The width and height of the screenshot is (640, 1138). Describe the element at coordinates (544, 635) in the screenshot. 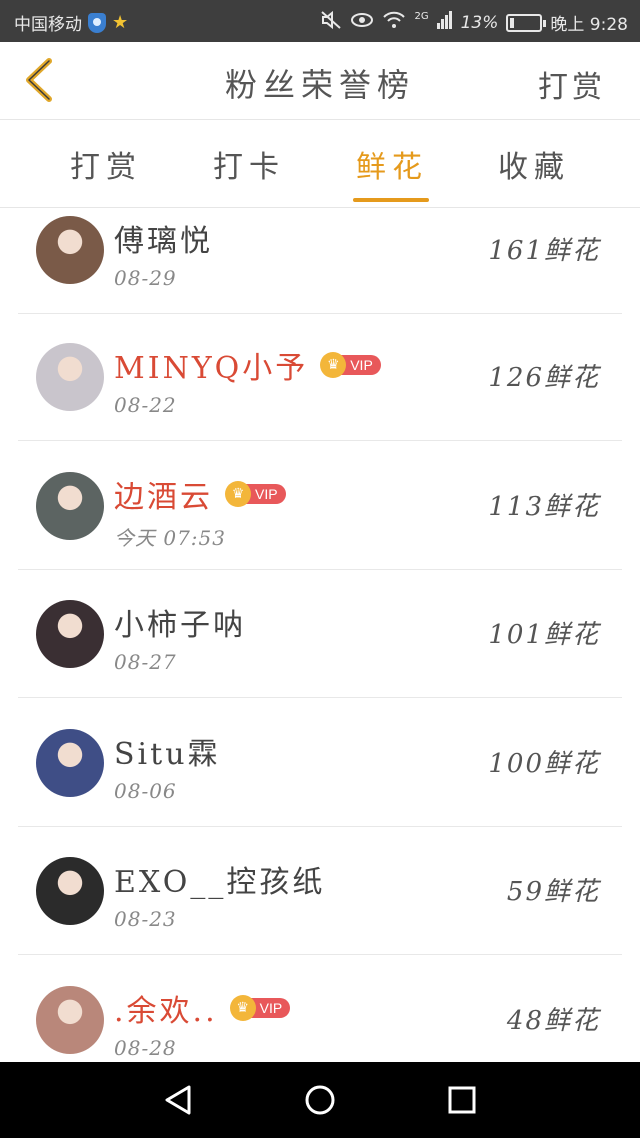

I see `flower-count: 101鲜花` at that location.